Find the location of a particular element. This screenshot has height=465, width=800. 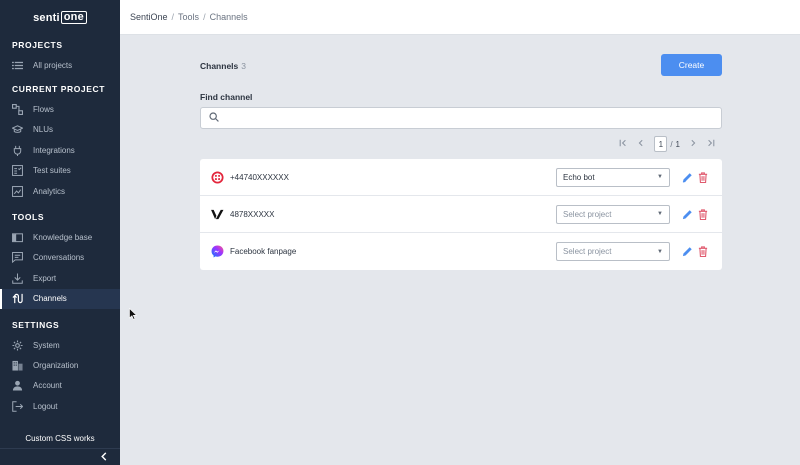

sidebar-item-channels: Channels is located at coordinates (60, 299).